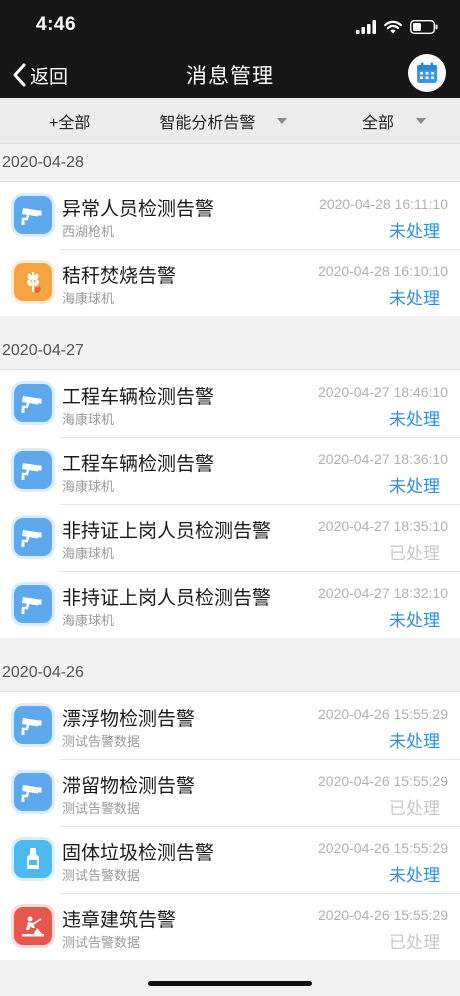 The image size is (460, 996). I want to click on alarm-title: 违章建筑告警, so click(119, 920).